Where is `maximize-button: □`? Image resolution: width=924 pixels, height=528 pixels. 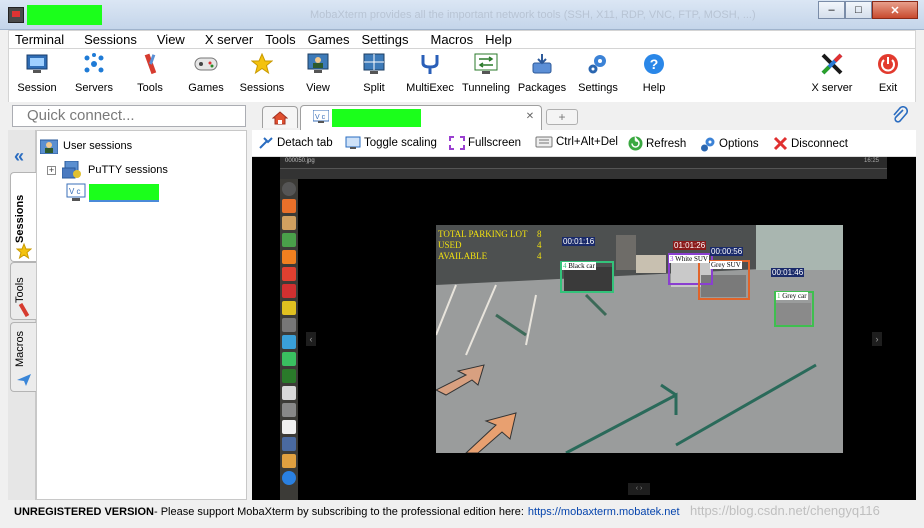 maximize-button: □ is located at coordinates (858, 10).